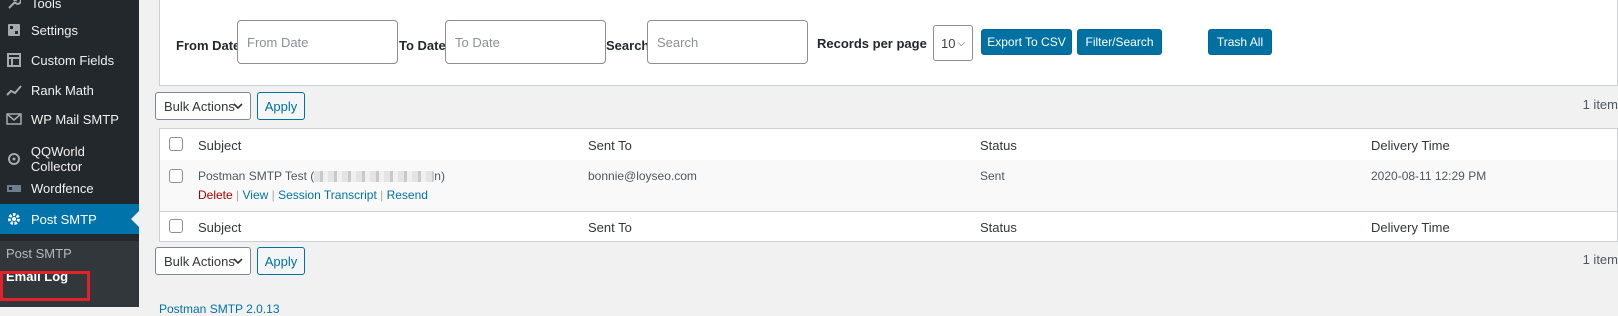 The height and width of the screenshot is (316, 1618). Describe the element at coordinates (281, 261) in the screenshot. I see `apply-button-bottom: Apply` at that location.